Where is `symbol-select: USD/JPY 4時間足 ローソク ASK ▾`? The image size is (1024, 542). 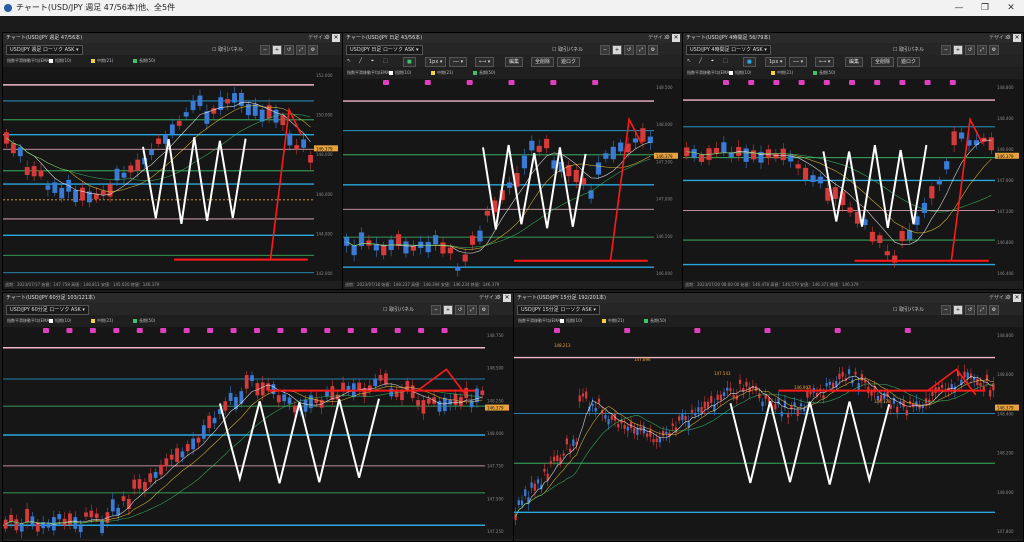 symbol-select: USD/JPY 4時間足 ローソク ASK ▾ is located at coordinates (728, 50).